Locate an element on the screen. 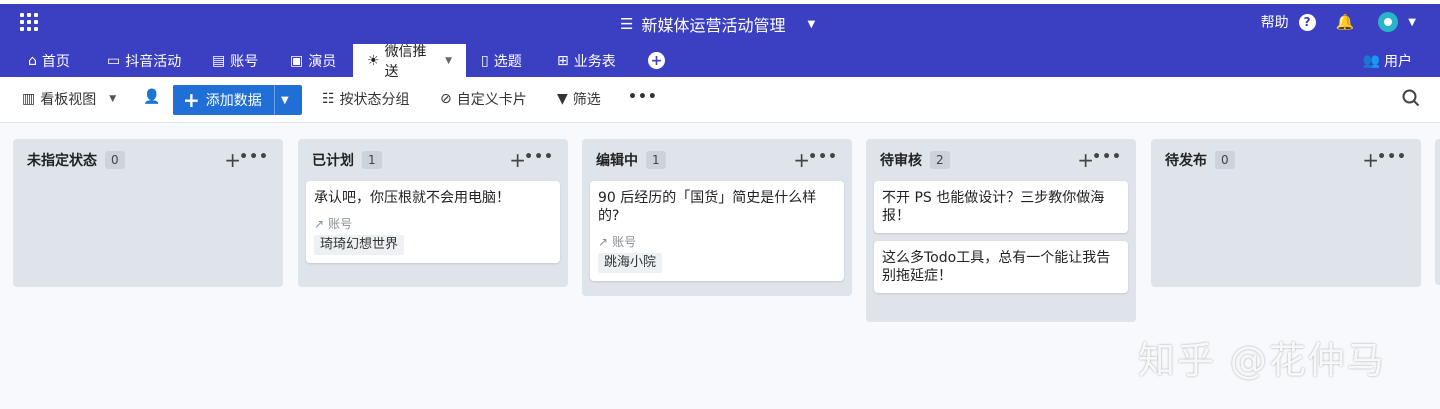 The image size is (1440, 409). tab-label: 业务表 is located at coordinates (594, 61).